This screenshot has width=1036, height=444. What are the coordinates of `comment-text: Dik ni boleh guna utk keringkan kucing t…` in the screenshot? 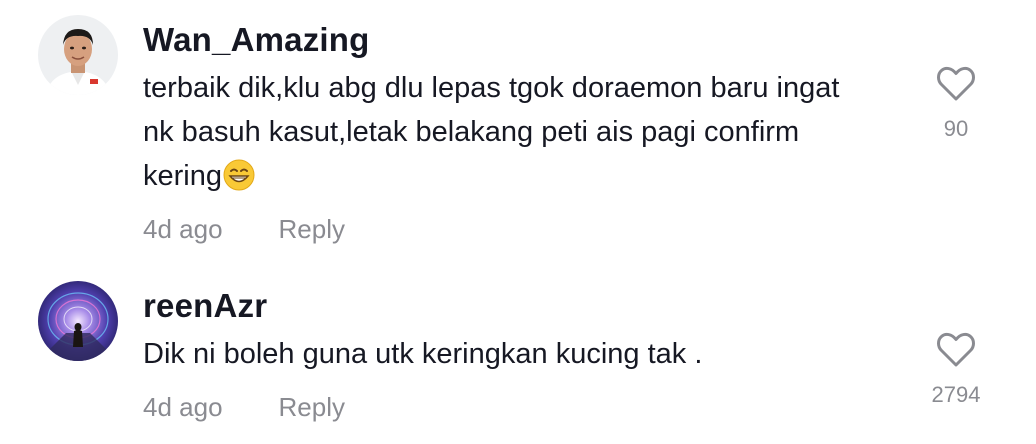 It's located at (503, 354).